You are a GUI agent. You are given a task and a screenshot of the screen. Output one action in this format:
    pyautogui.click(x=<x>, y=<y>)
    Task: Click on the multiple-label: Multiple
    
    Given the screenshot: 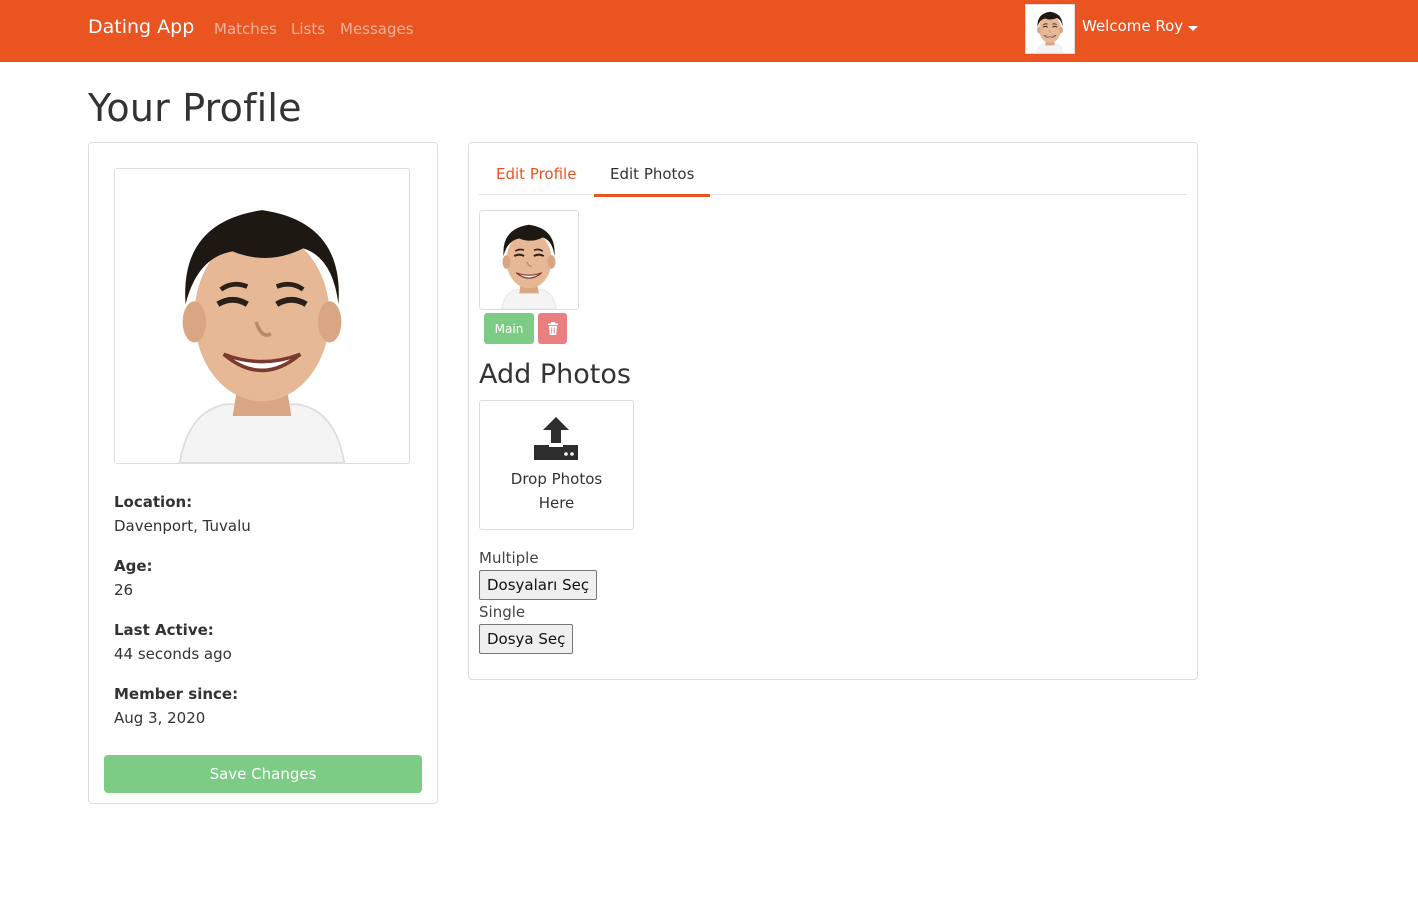 What is the action you would take?
    pyautogui.click(x=509, y=558)
    